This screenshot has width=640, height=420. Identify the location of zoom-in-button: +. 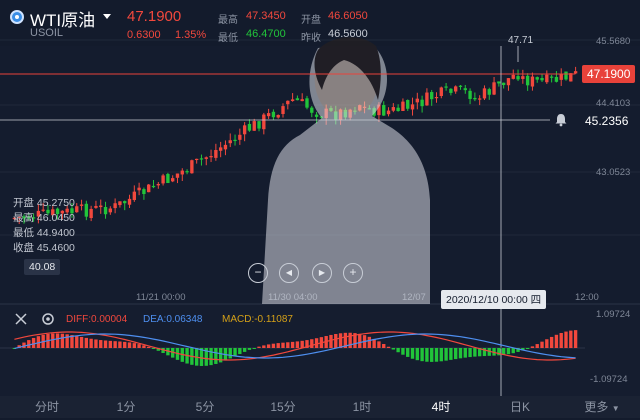
(353, 273).